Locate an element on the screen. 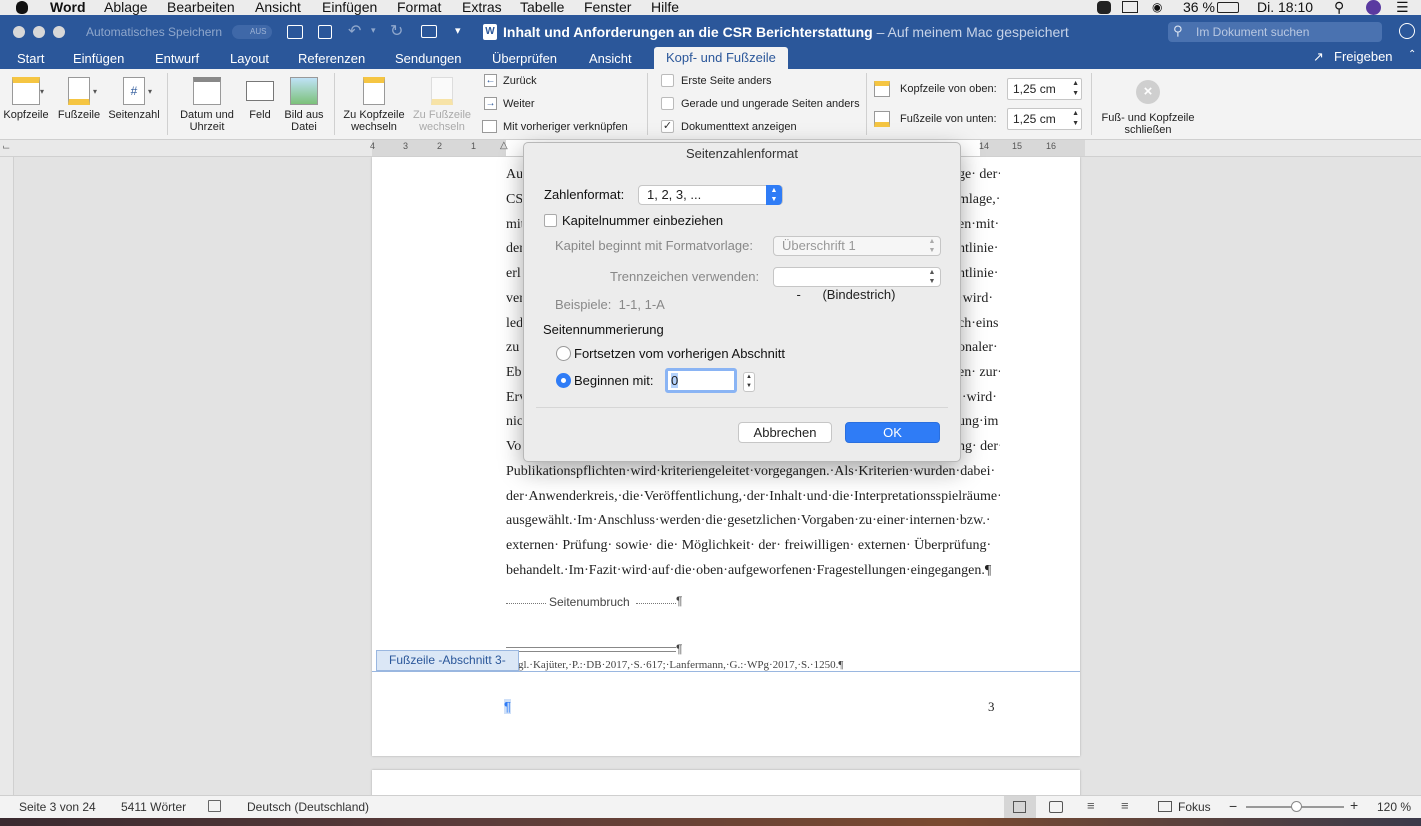  save-icon is located at coordinates (325, 32).